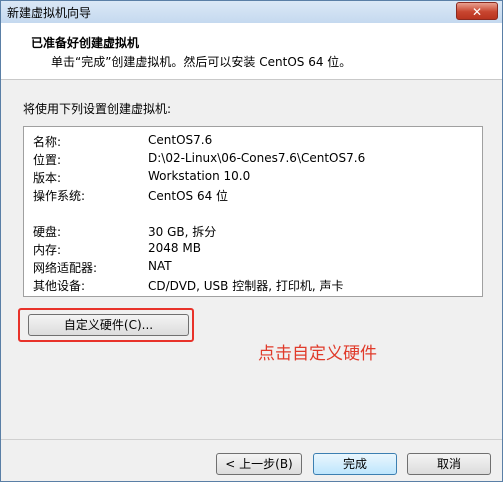 Image resolution: width=503 pixels, height=482 pixels. I want to click on setting-value: CentOS7.6, so click(180, 140).